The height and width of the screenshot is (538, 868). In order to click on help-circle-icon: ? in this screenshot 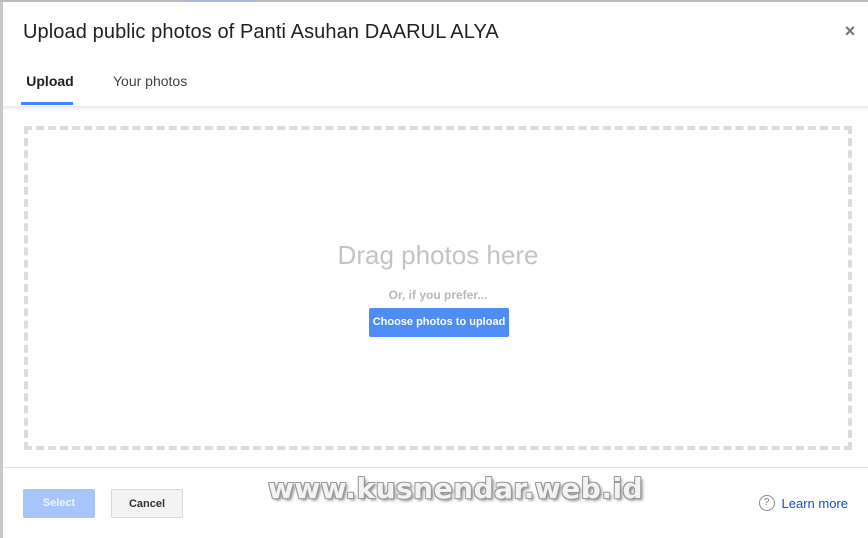, I will do `click(766, 503)`.